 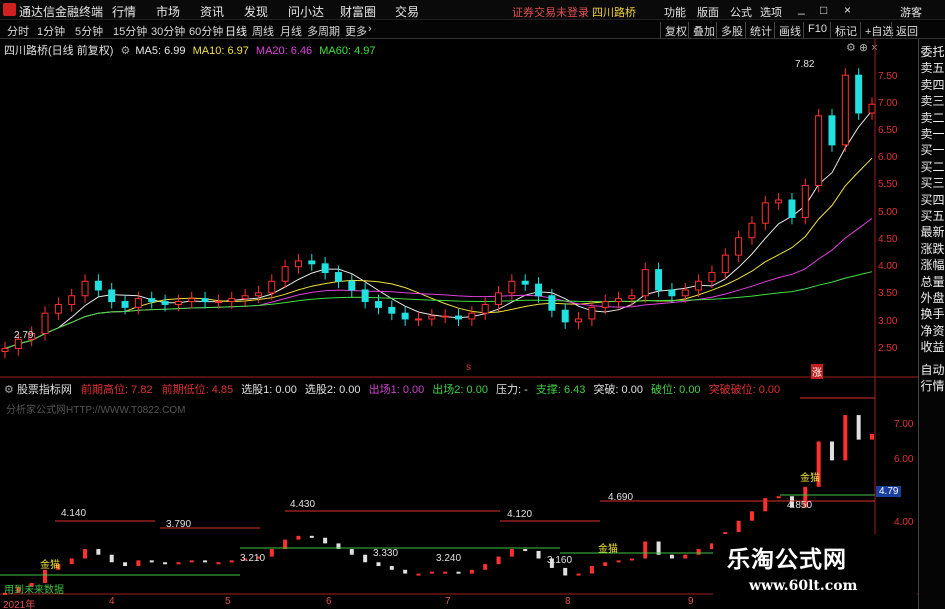 I want to click on panel-tab-8: 买三, so click(x=932, y=183).